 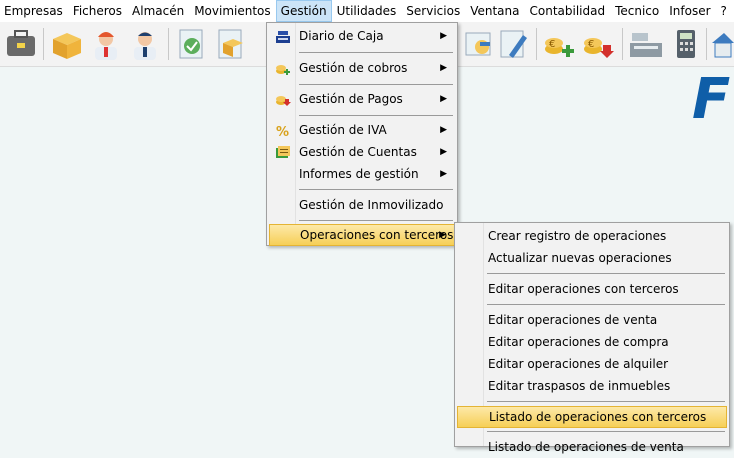 What do you see at coordinates (592, 364) in the screenshot?
I see `menu-item-editar-operaciones-alquiler: Editar operaciones de alquiler` at bounding box center [592, 364].